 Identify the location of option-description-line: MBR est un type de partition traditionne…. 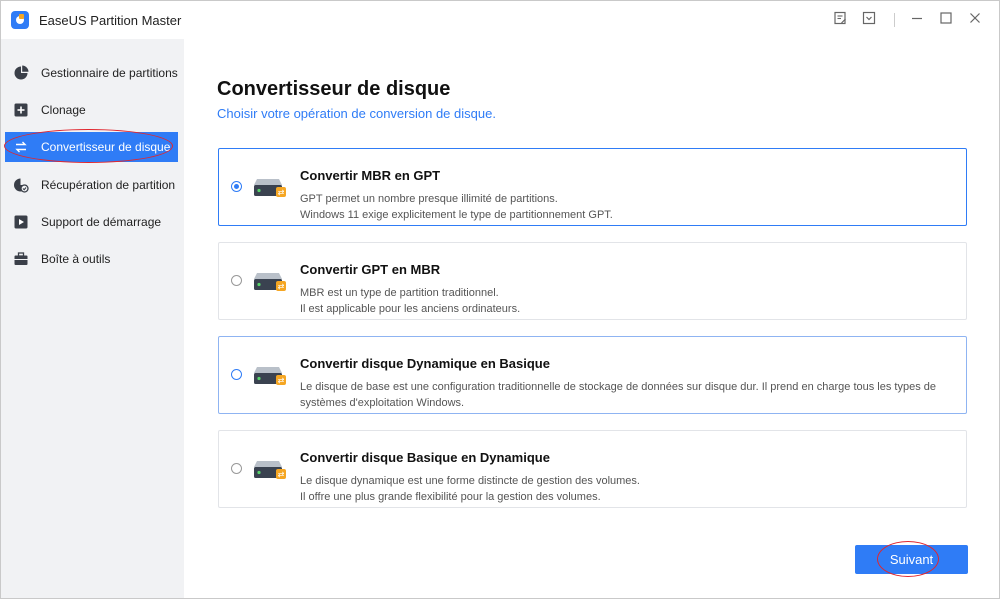
(399, 293).